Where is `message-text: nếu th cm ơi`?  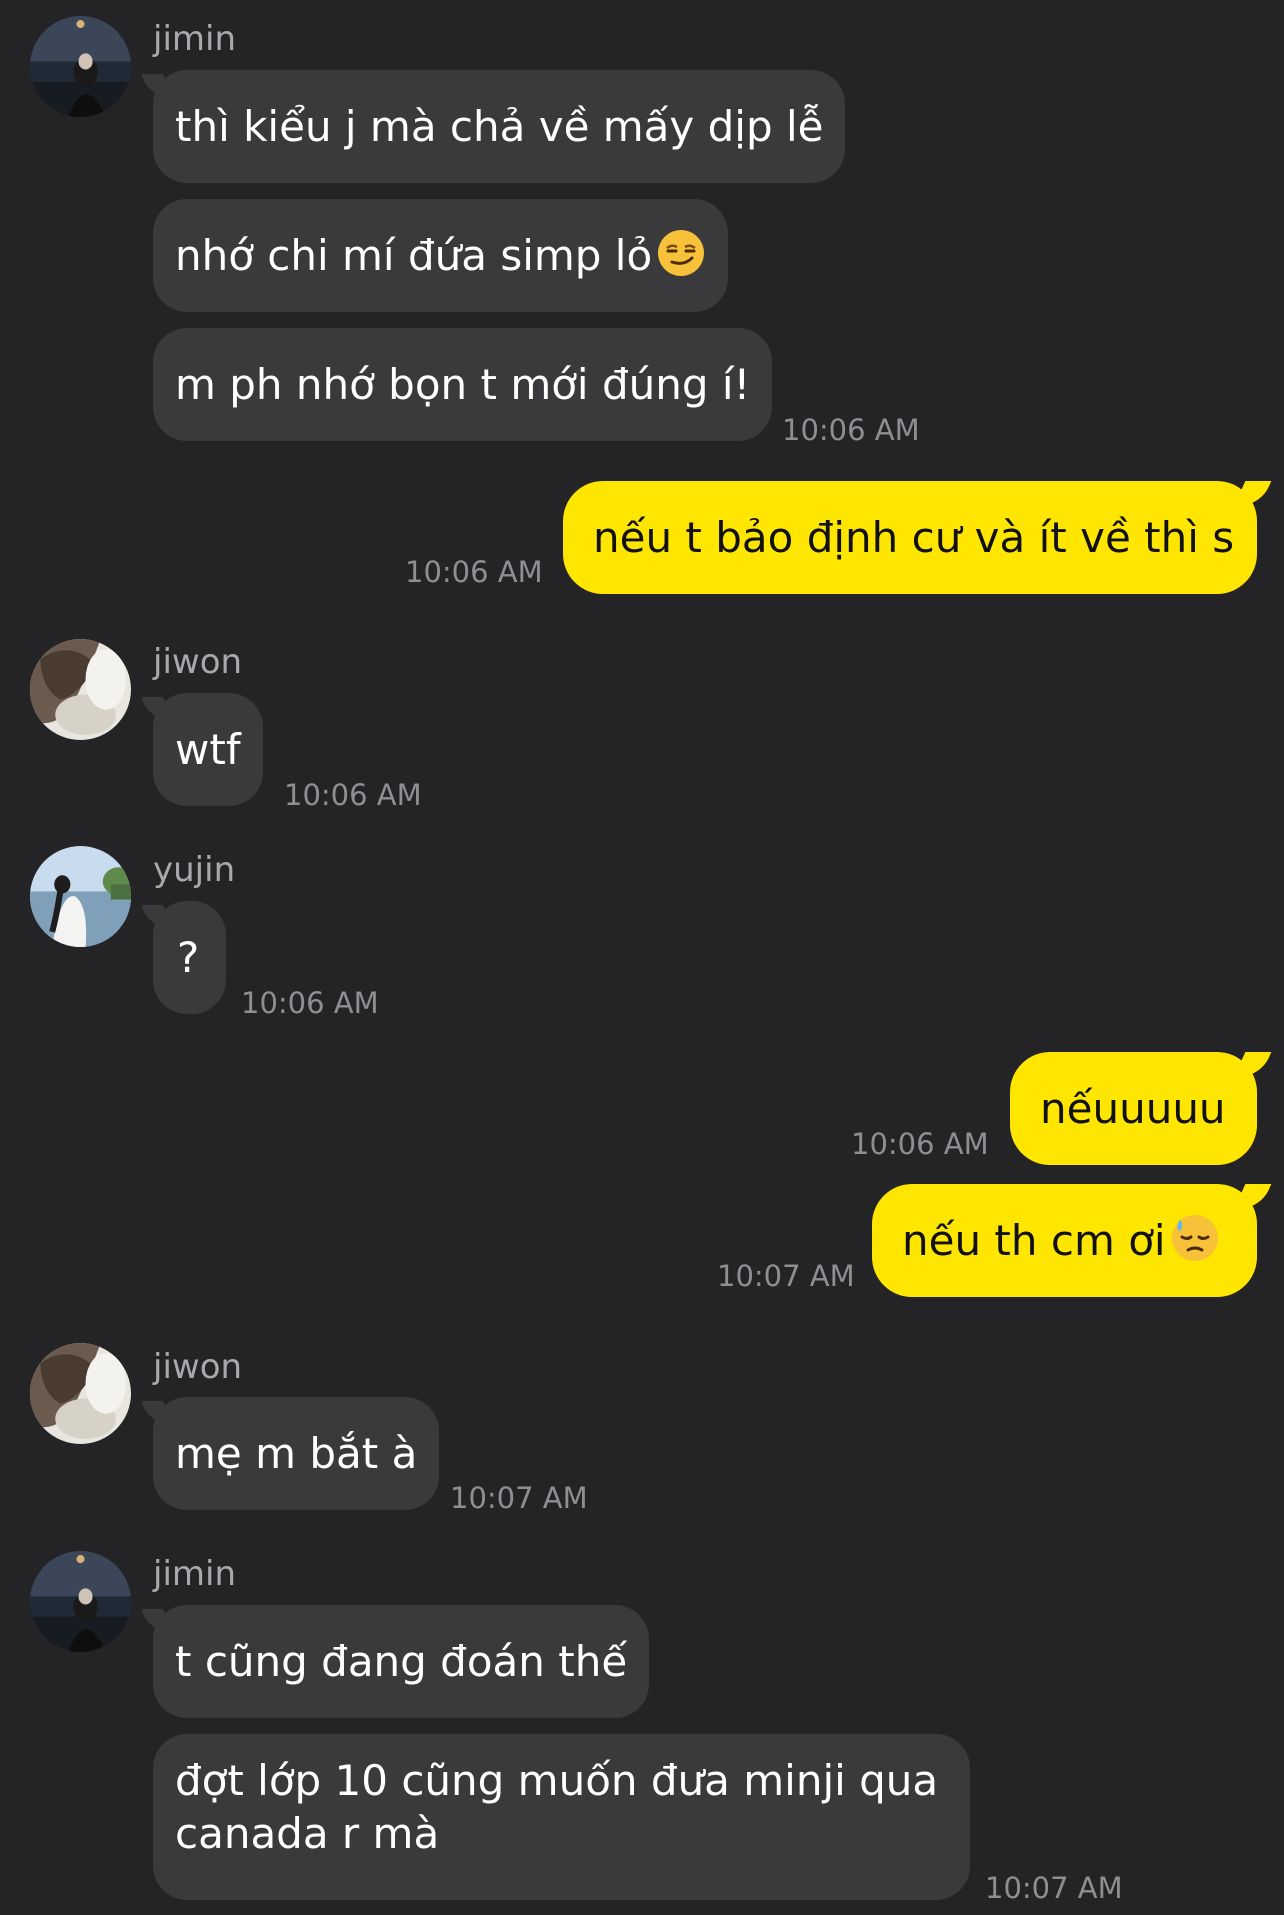 message-text: nếu th cm ơi is located at coordinates (1034, 1240).